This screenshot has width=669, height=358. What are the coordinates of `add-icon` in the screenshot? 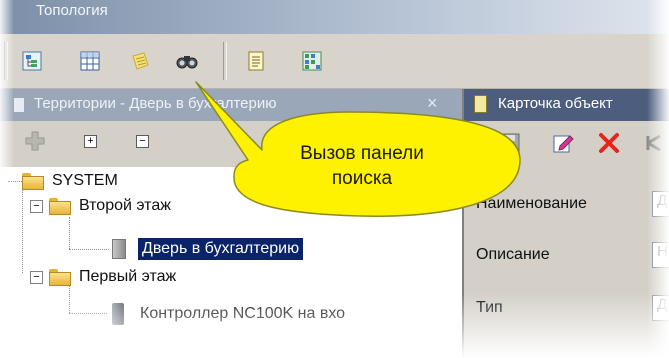 It's located at (35, 141).